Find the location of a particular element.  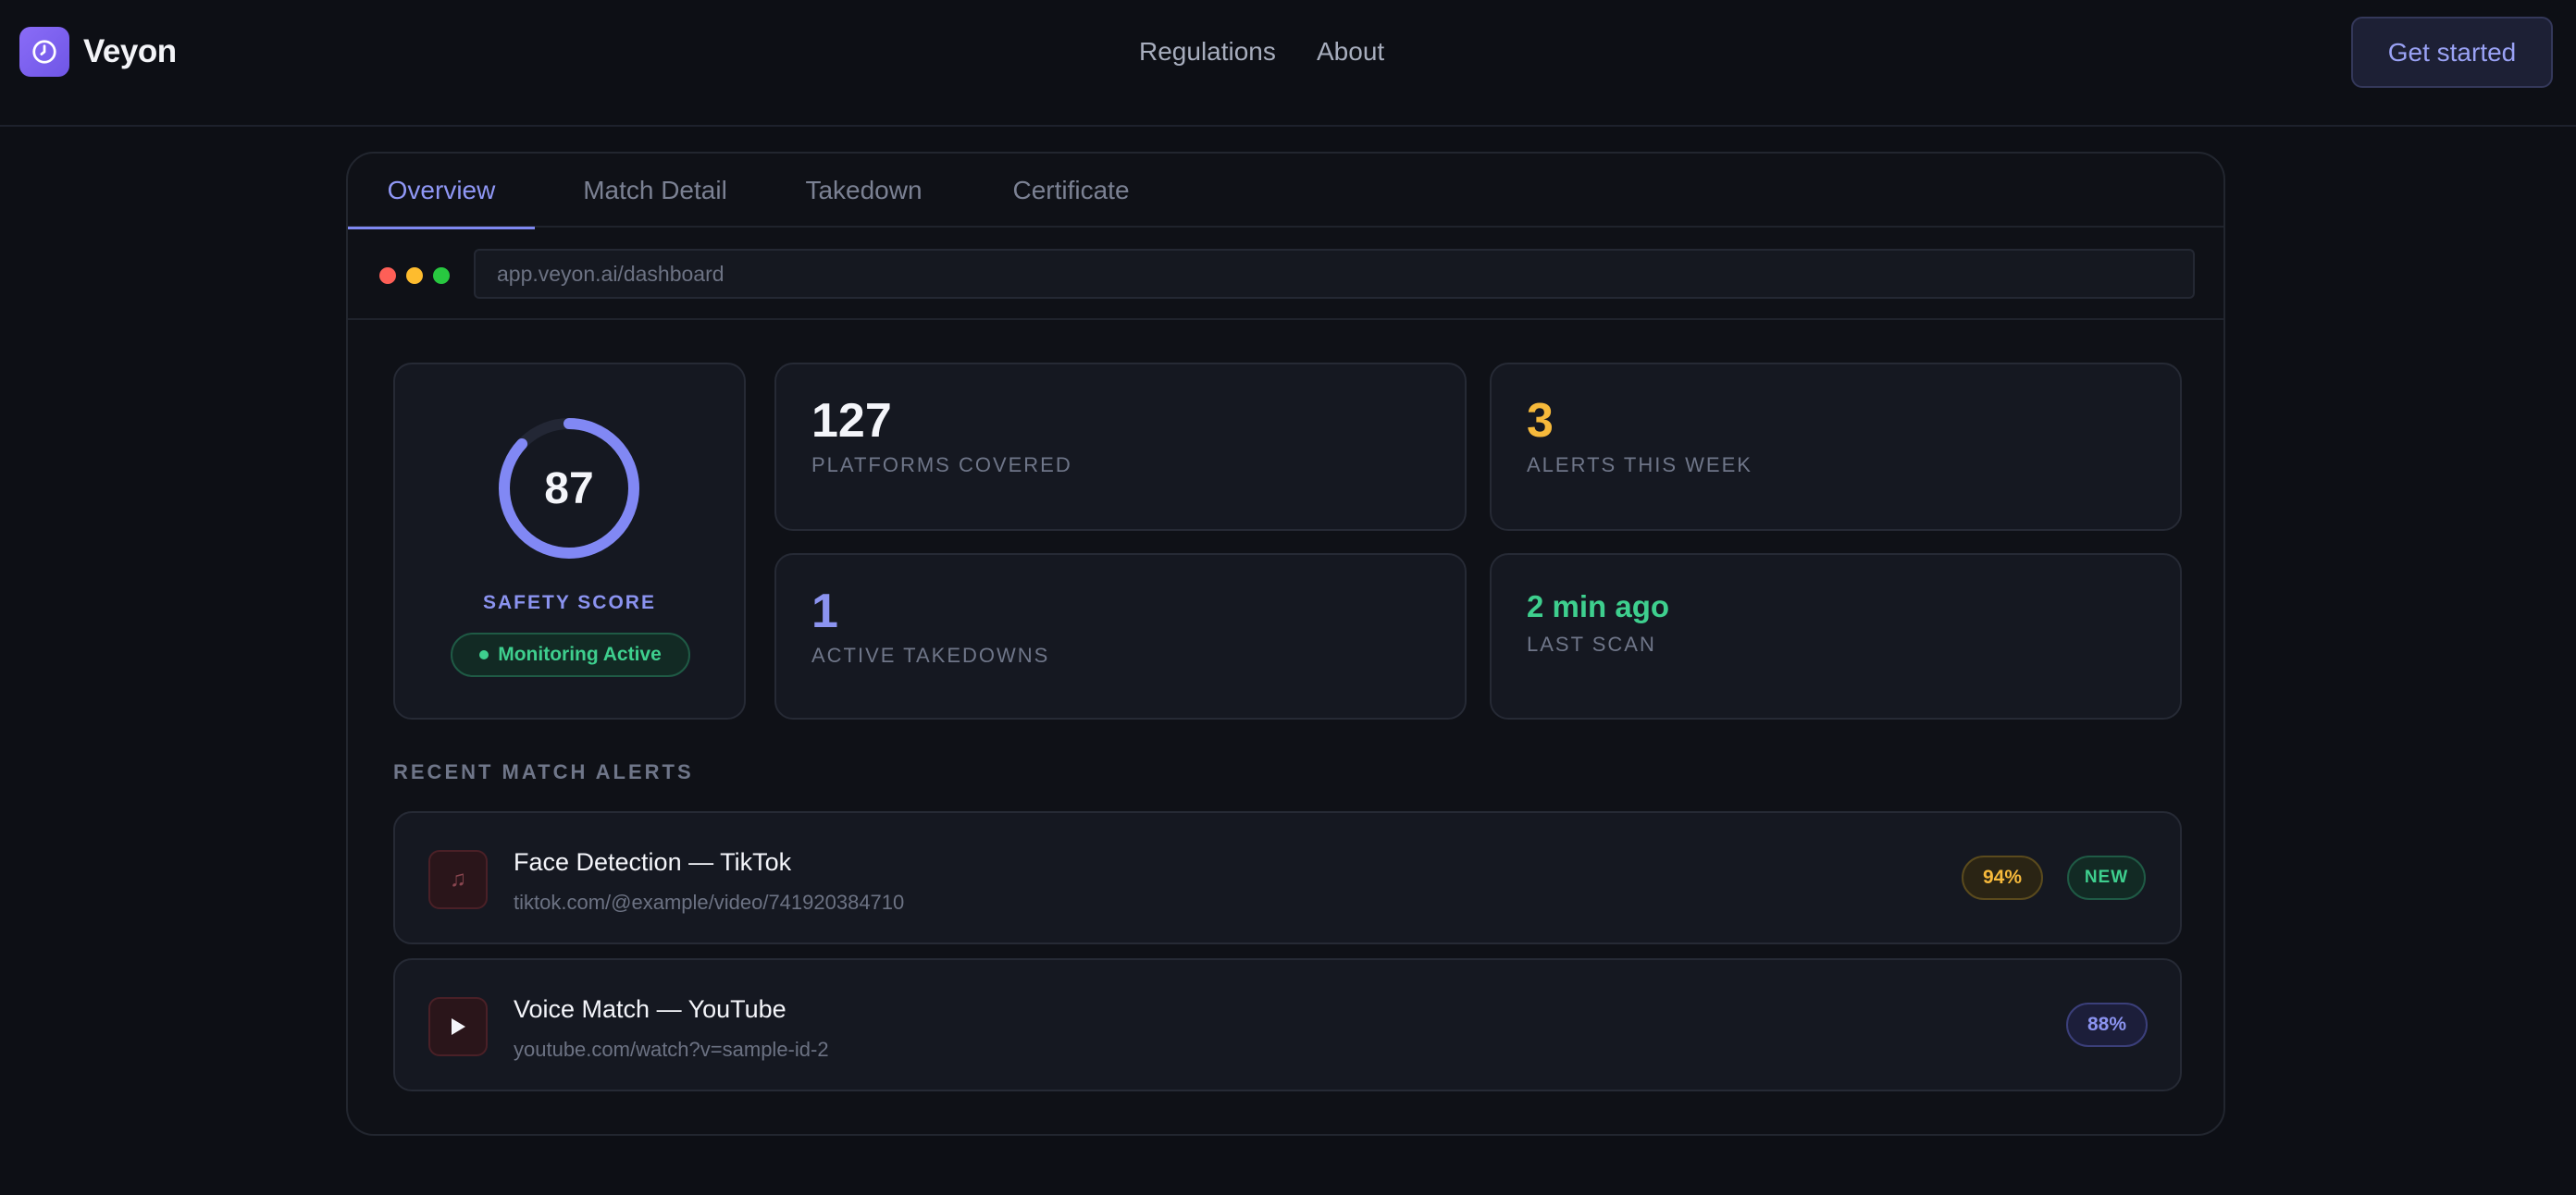

alert-title: Voice Match — YouTube is located at coordinates (650, 1009).